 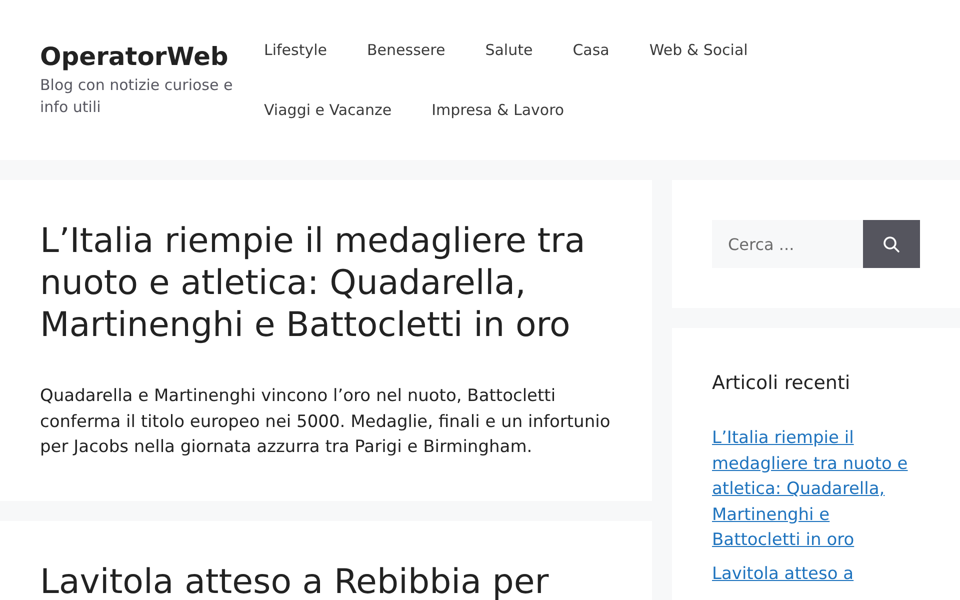 I want to click on article-title: Lavitola atteso a Rebibbia per, so click(x=326, y=580).